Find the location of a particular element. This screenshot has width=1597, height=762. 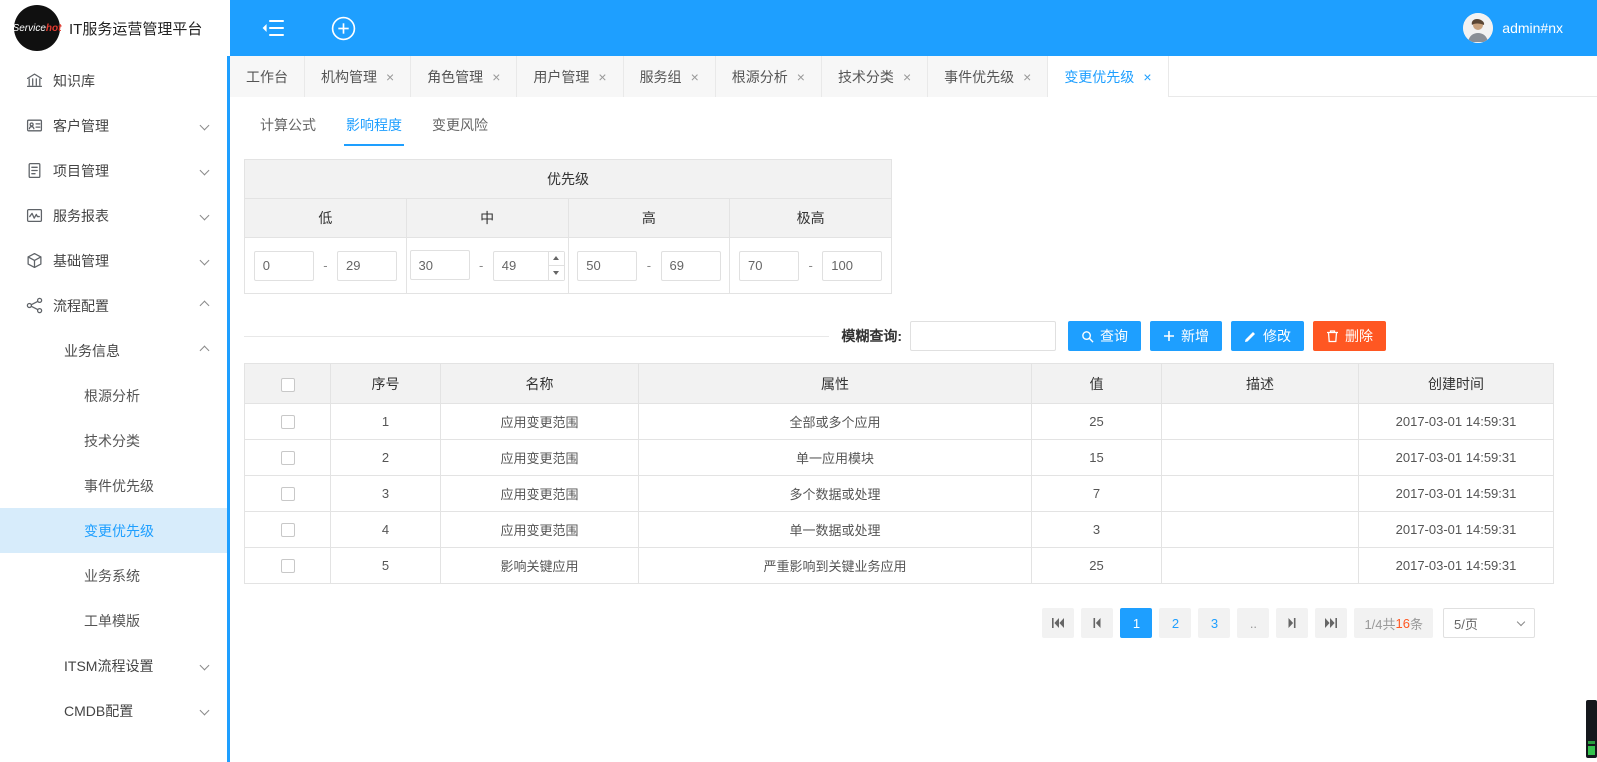

sidebar-item-change-priority: 变更优先级 is located at coordinates (115, 530).